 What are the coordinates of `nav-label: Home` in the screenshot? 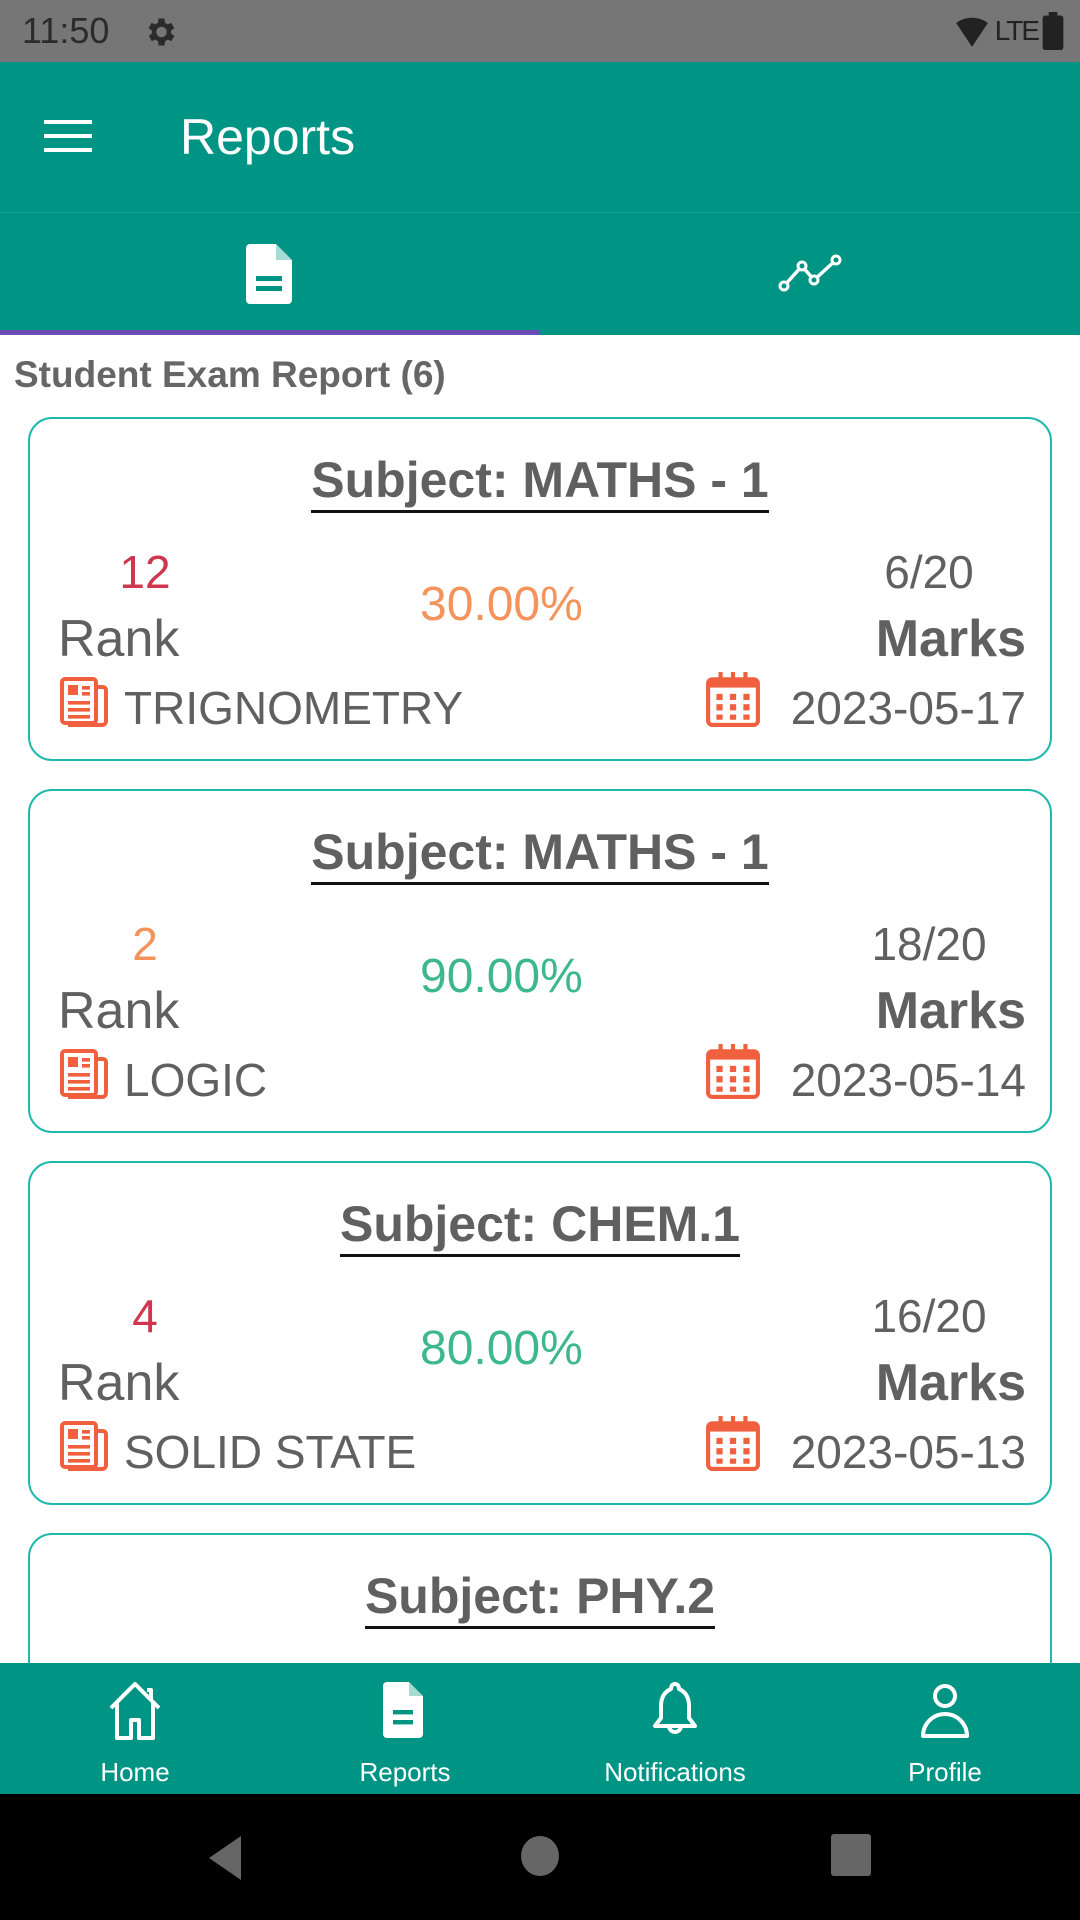 It's located at (135, 1772).